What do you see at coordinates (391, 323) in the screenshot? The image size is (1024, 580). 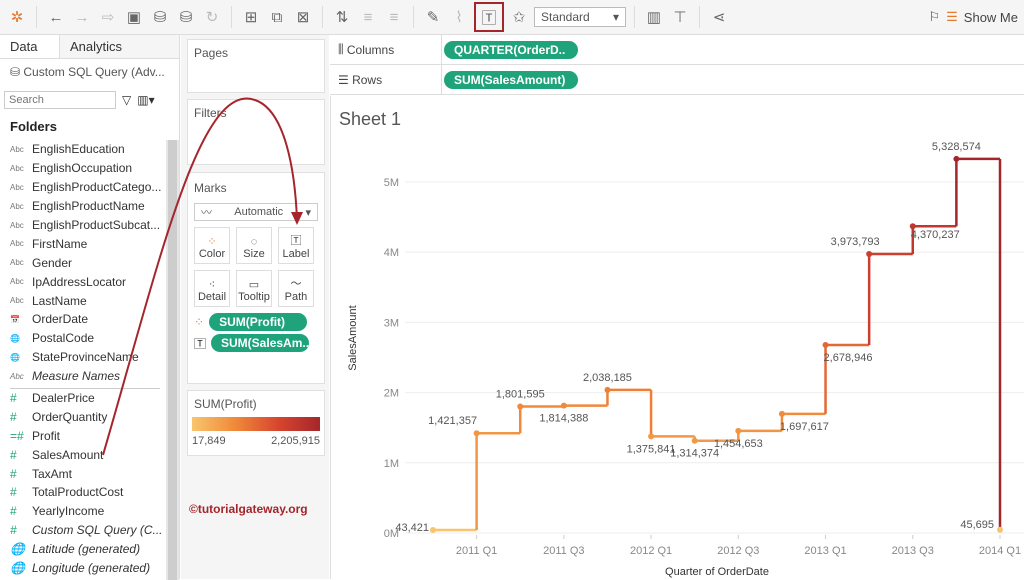 I see `y-tick-label: 3M` at bounding box center [391, 323].